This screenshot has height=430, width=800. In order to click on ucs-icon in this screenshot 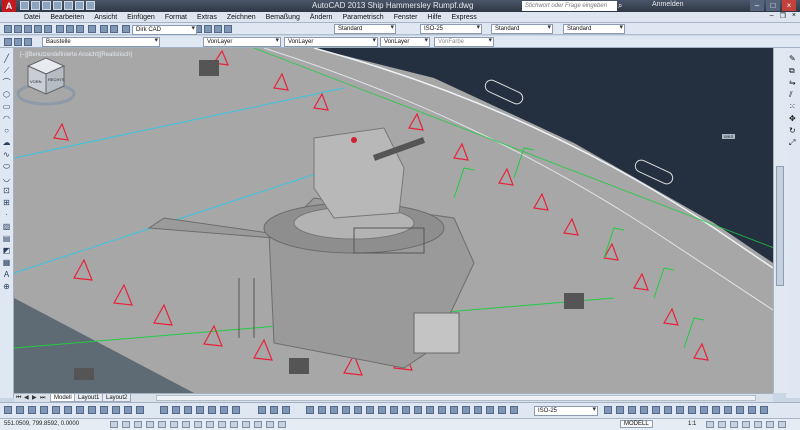, I will do `click(164, 410)`.